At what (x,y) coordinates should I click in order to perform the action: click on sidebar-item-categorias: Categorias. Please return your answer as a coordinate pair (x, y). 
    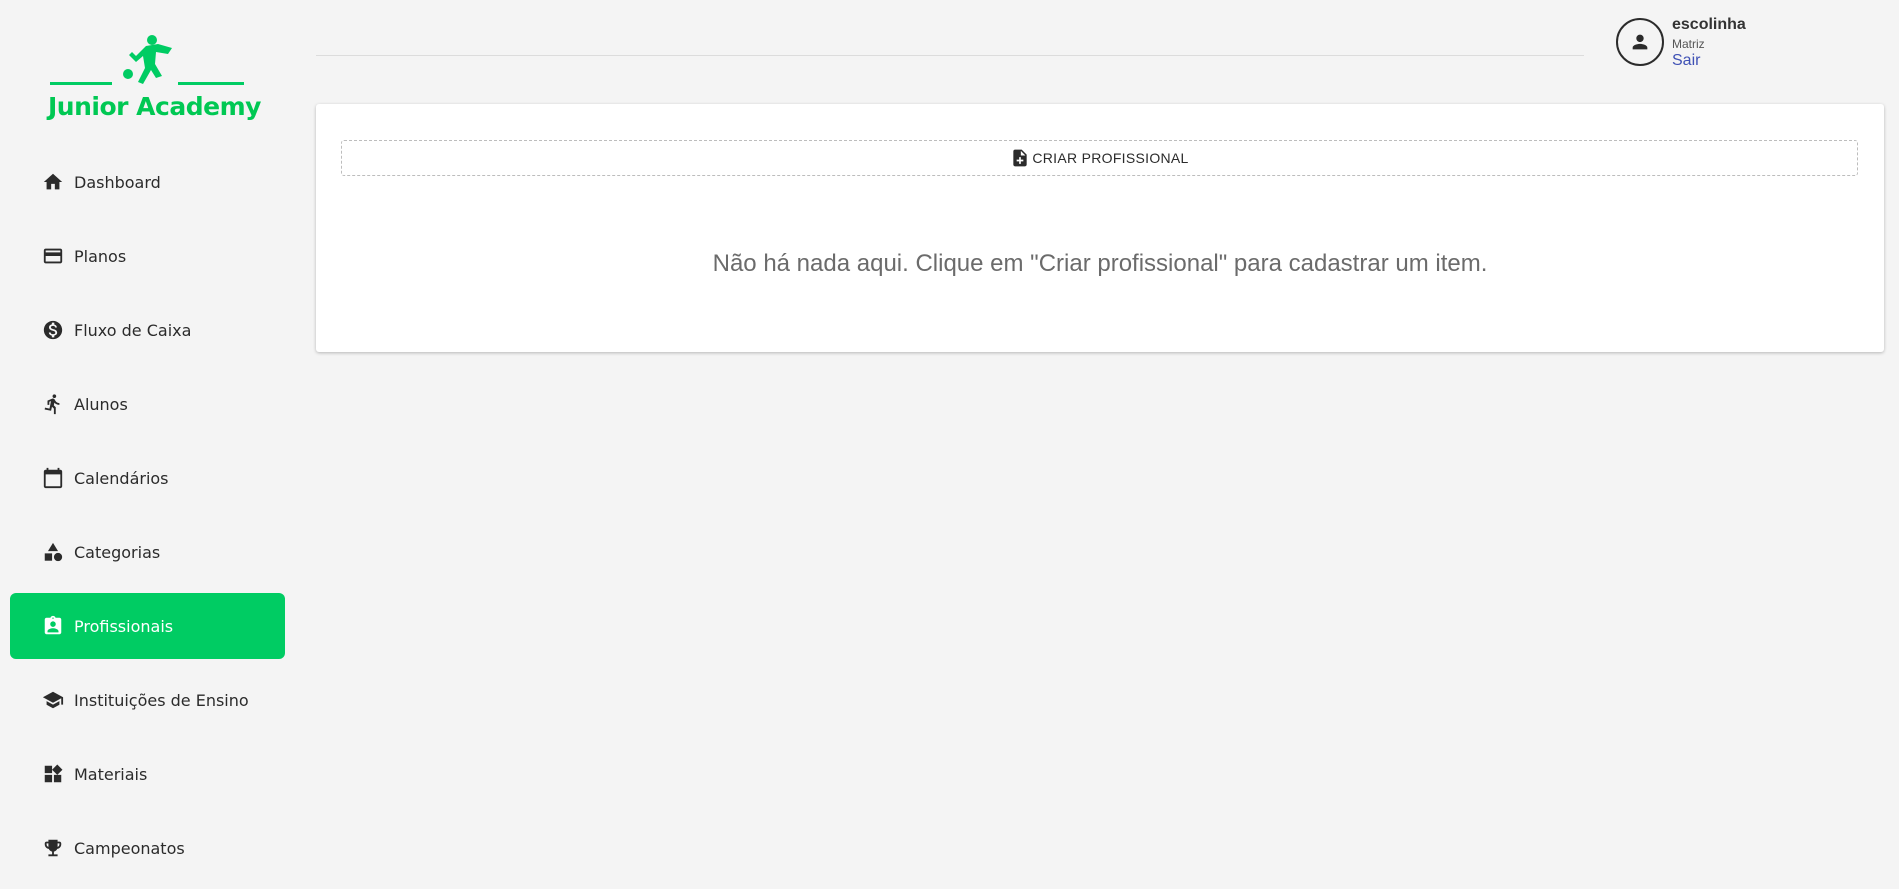
    Looking at the image, I should click on (147, 552).